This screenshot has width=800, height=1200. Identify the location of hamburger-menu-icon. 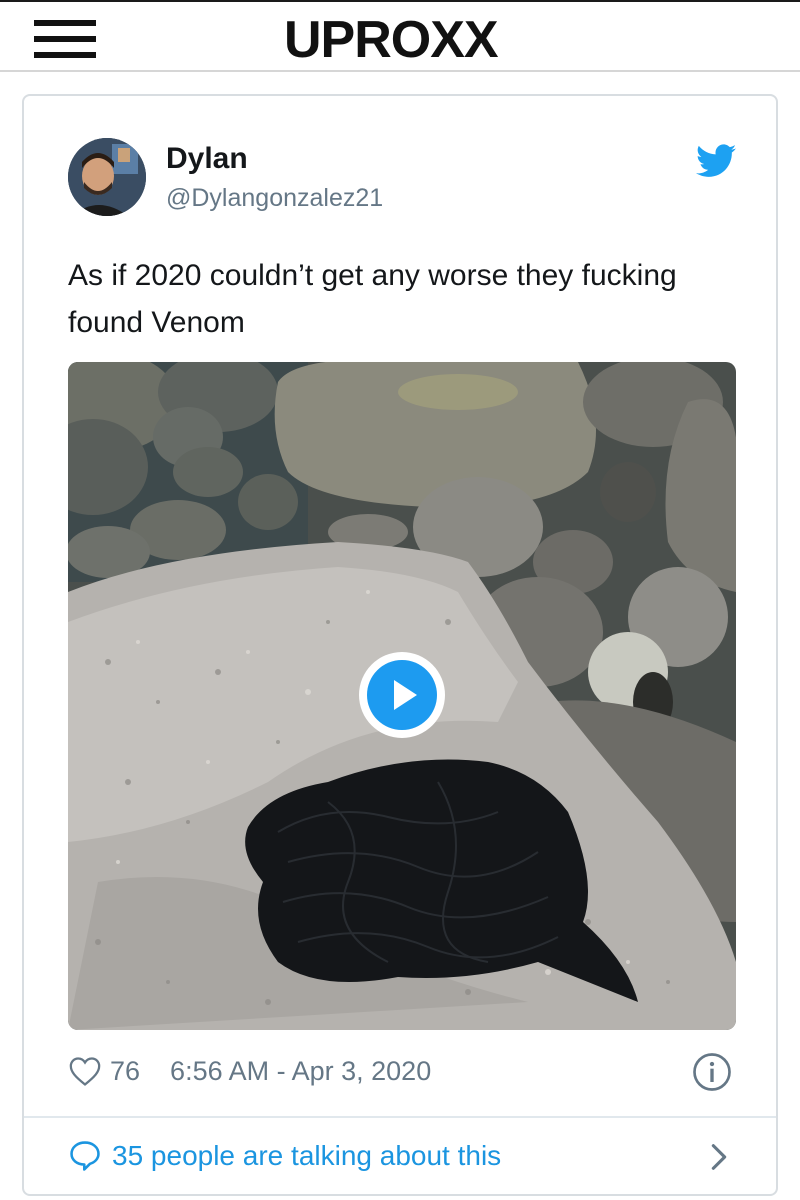
(65, 39).